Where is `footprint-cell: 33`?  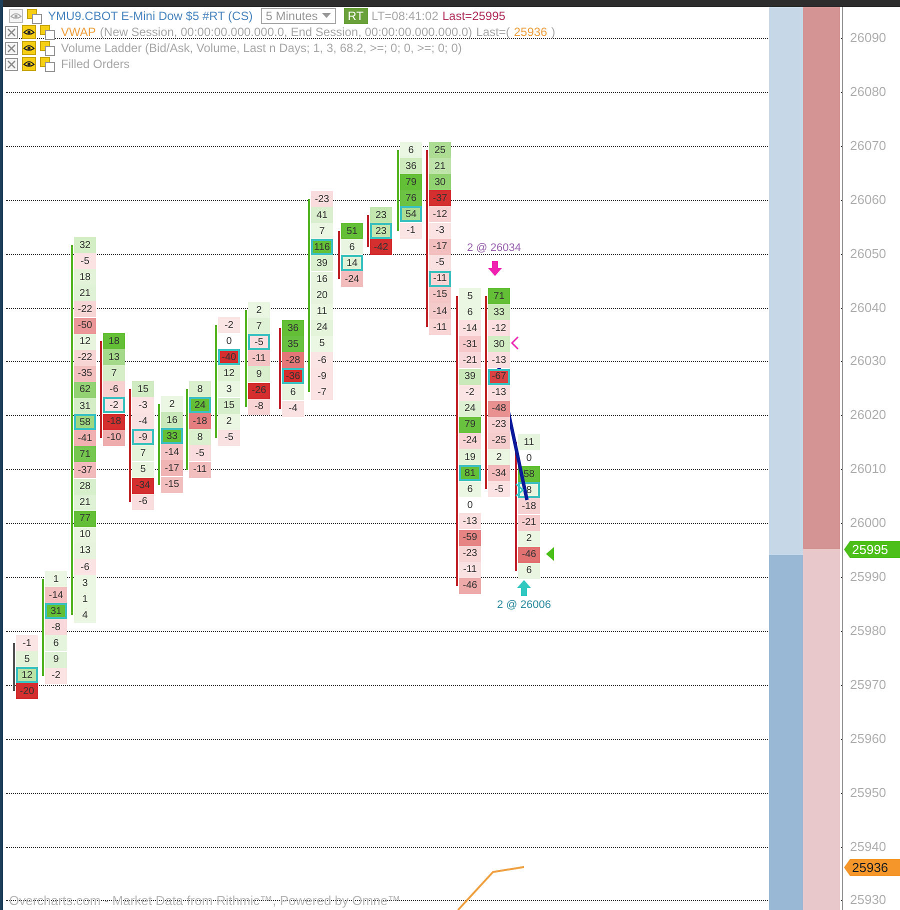
footprint-cell: 33 is located at coordinates (499, 312).